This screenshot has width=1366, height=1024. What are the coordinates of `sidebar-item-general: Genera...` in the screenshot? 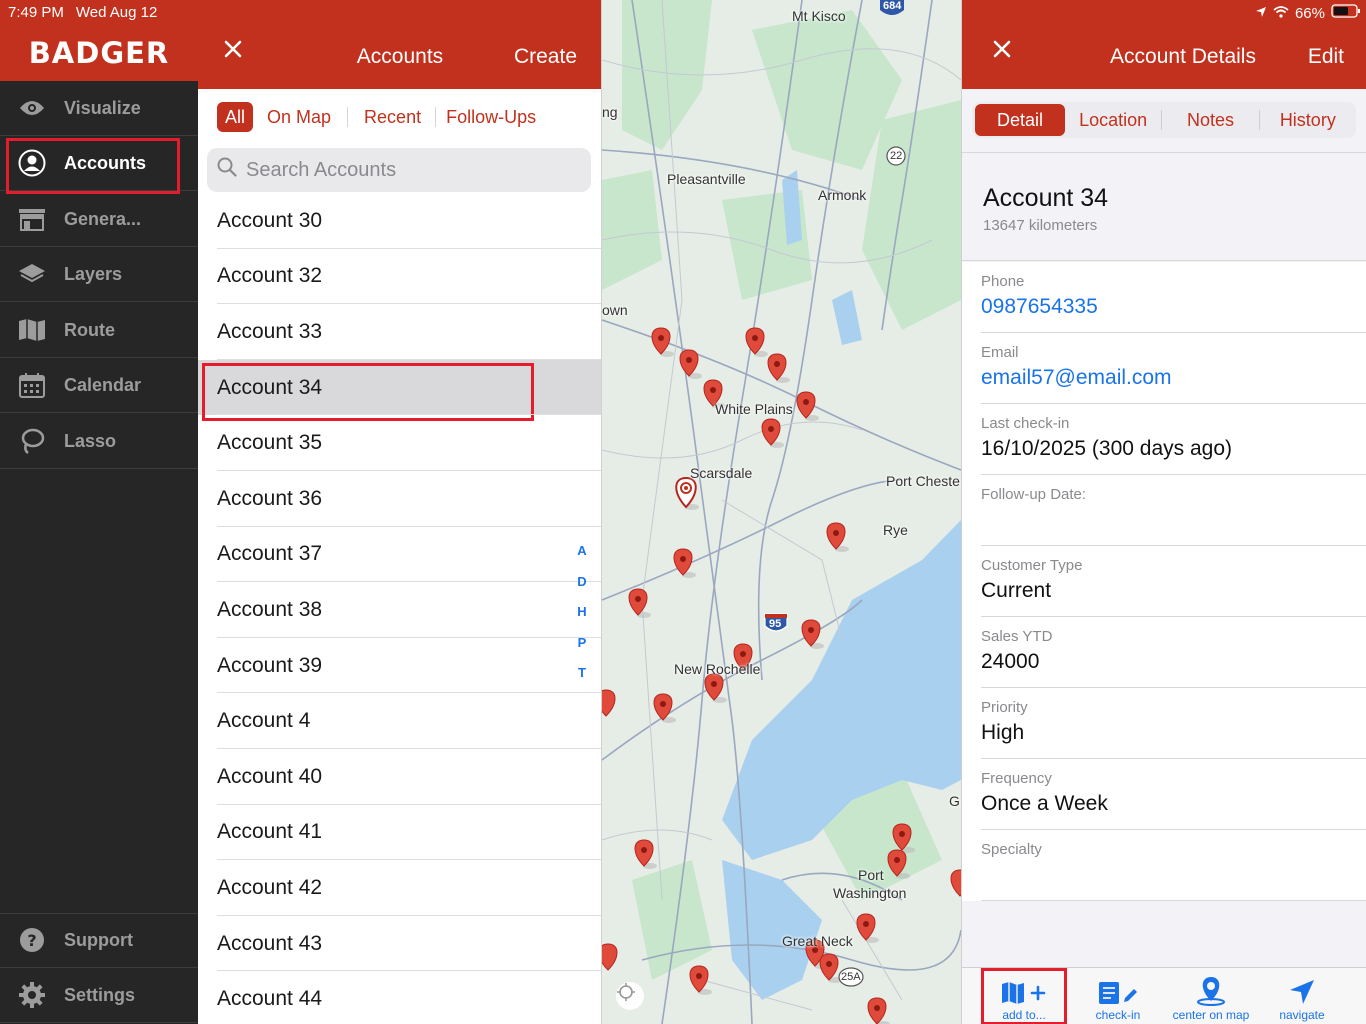 It's located at (99, 219).